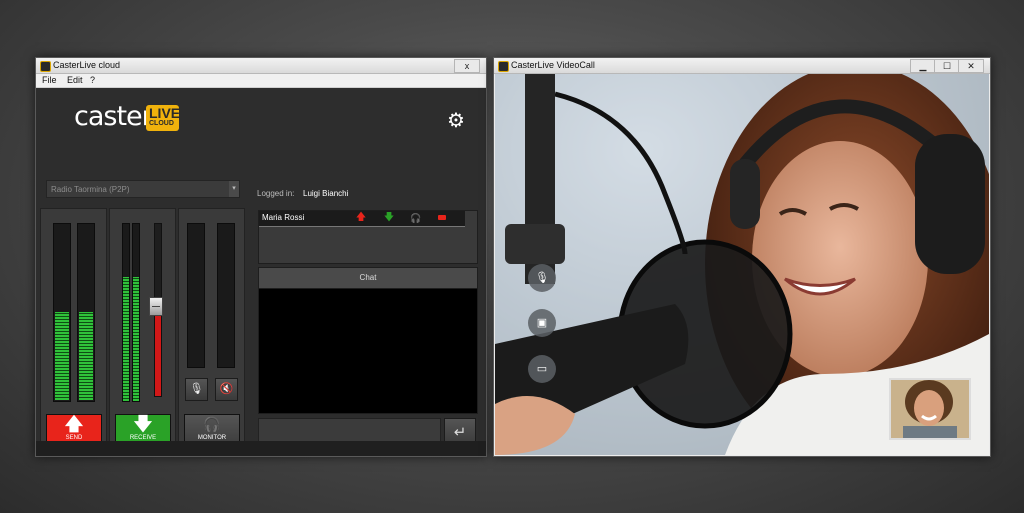 The image size is (1024, 513). I want to click on close-button: x, so click(467, 66).